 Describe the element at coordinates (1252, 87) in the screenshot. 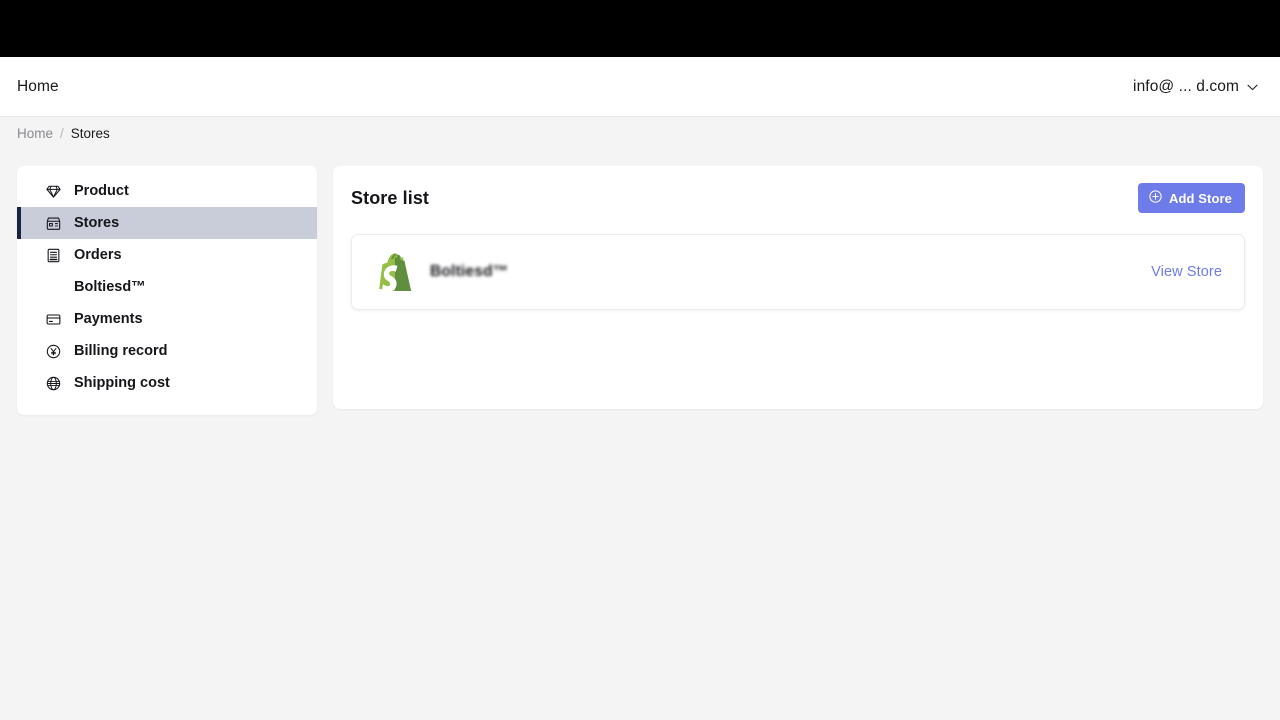

I see `chevron-down-icon` at that location.